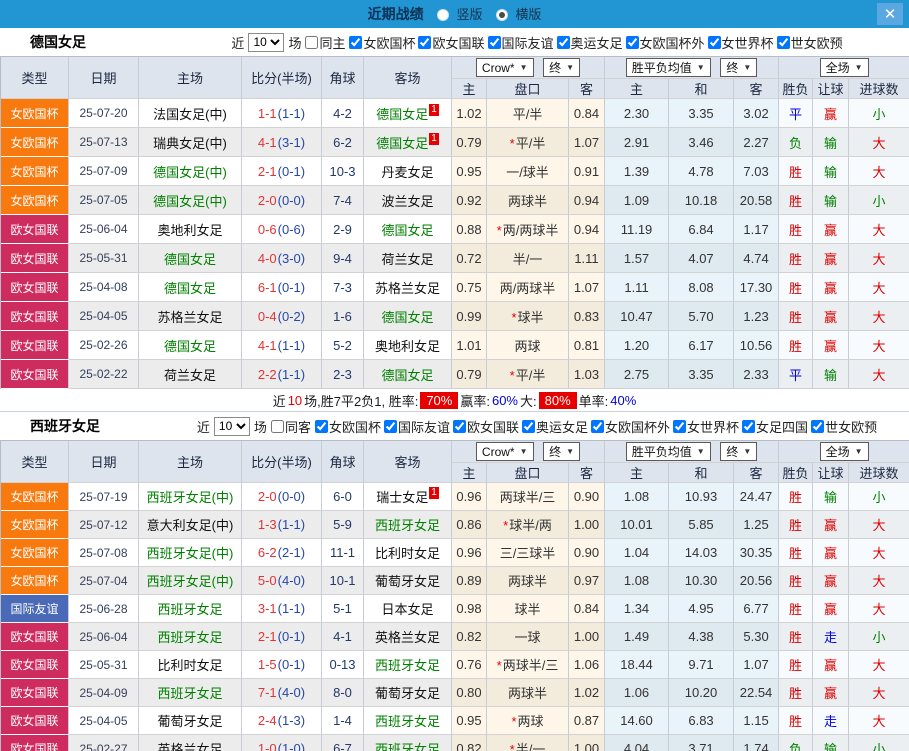 This screenshot has height=751, width=909. I want to click on competition-cell: 女欧国杯, so click(35, 113).